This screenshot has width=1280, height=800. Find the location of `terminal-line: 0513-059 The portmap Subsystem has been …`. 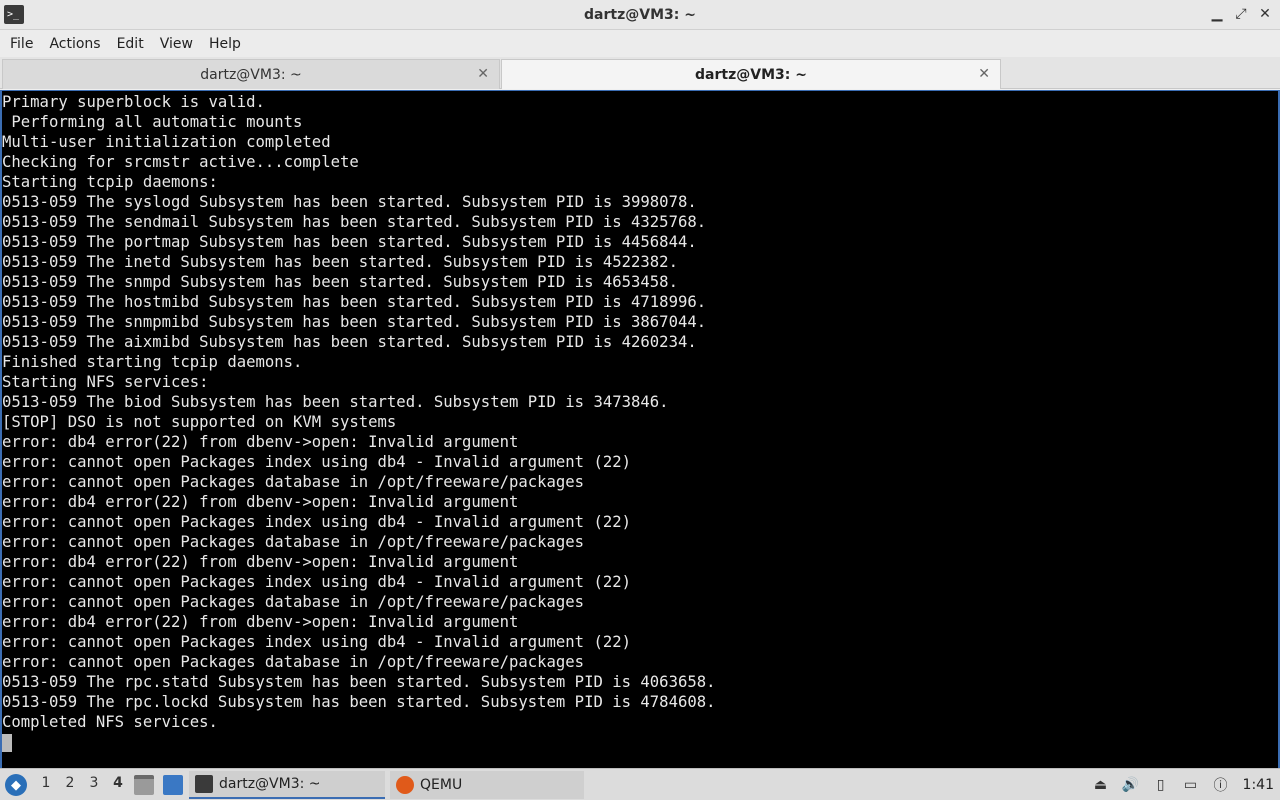

terminal-line: 0513-059 The portmap Subsystem has been … is located at coordinates (349, 242).